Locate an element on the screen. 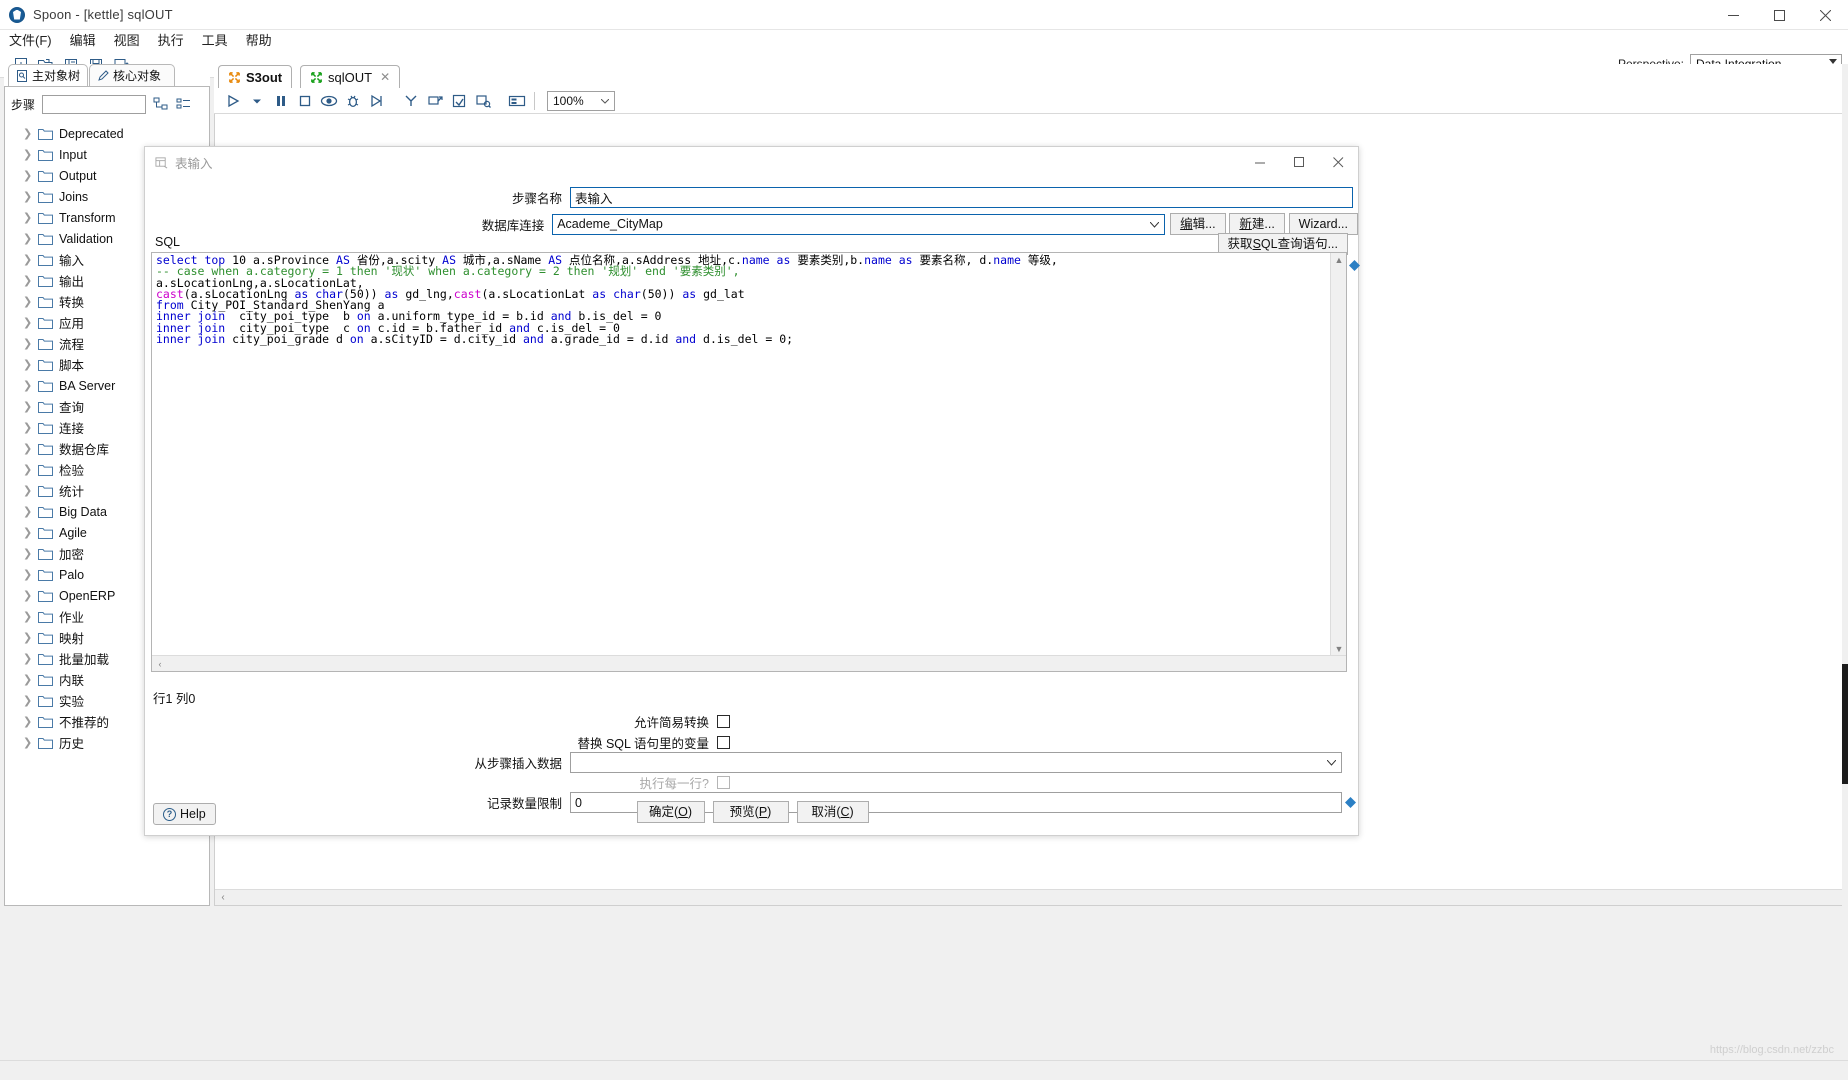  dialog-title-bar: 表输入 is located at coordinates (751, 162).